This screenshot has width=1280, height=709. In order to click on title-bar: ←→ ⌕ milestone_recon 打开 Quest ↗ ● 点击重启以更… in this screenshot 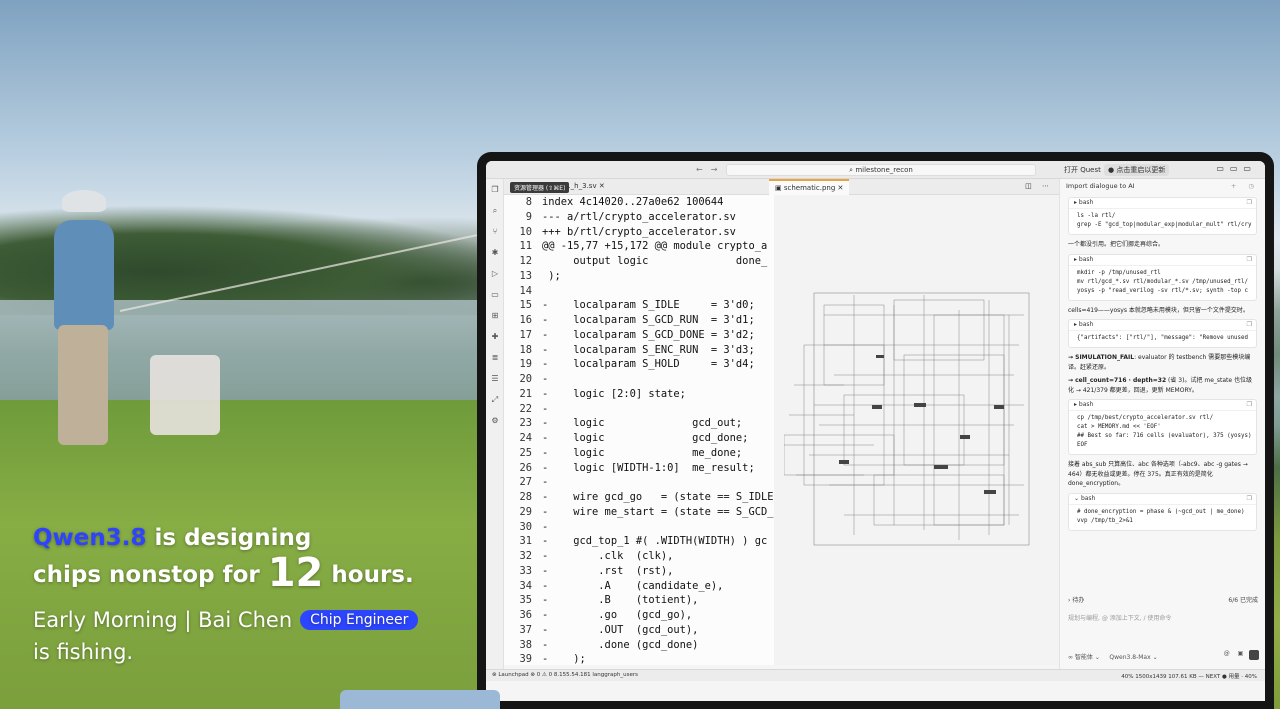, I will do `click(875, 170)`.